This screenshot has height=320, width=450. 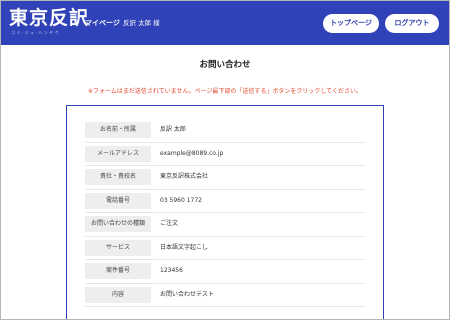 What do you see at coordinates (187, 294) in the screenshot?
I see `row-value: お問い合わせテスト` at bounding box center [187, 294].